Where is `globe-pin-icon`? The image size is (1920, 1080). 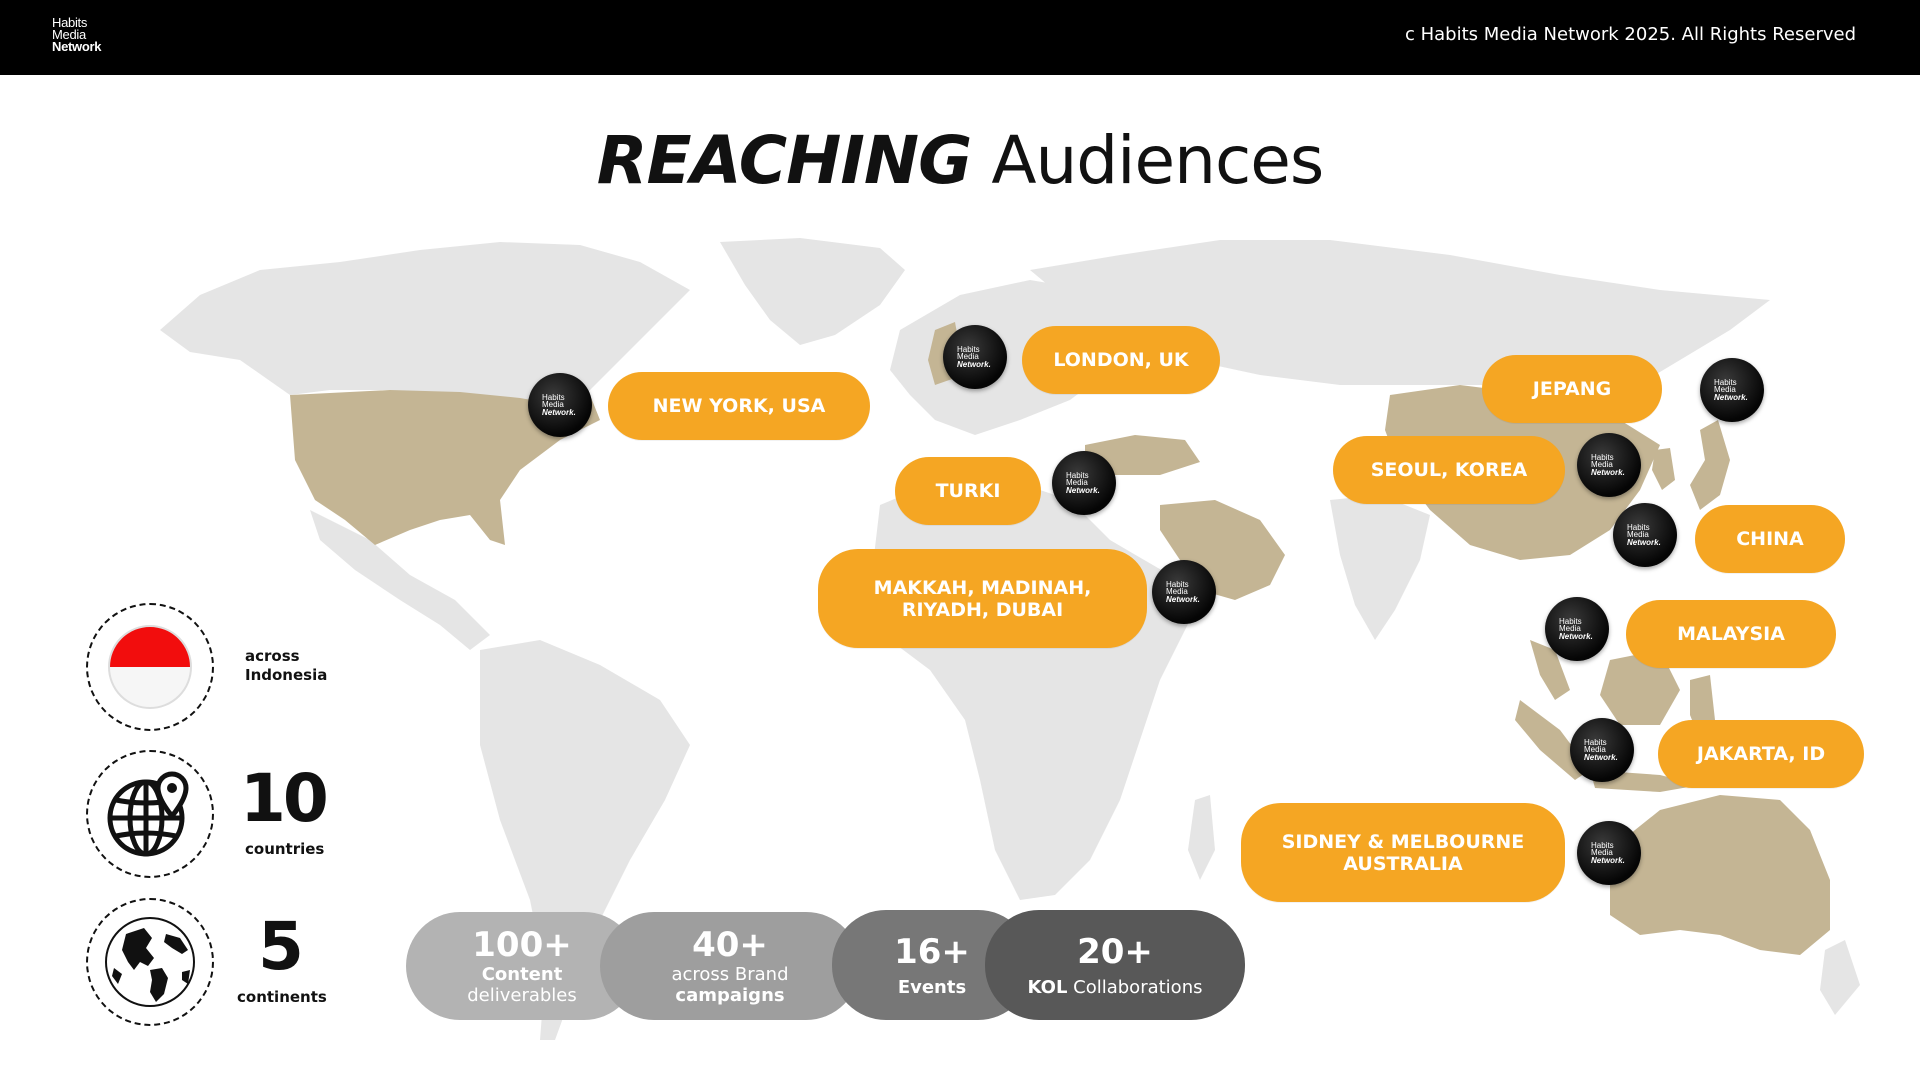 globe-pin-icon is located at coordinates (148, 814).